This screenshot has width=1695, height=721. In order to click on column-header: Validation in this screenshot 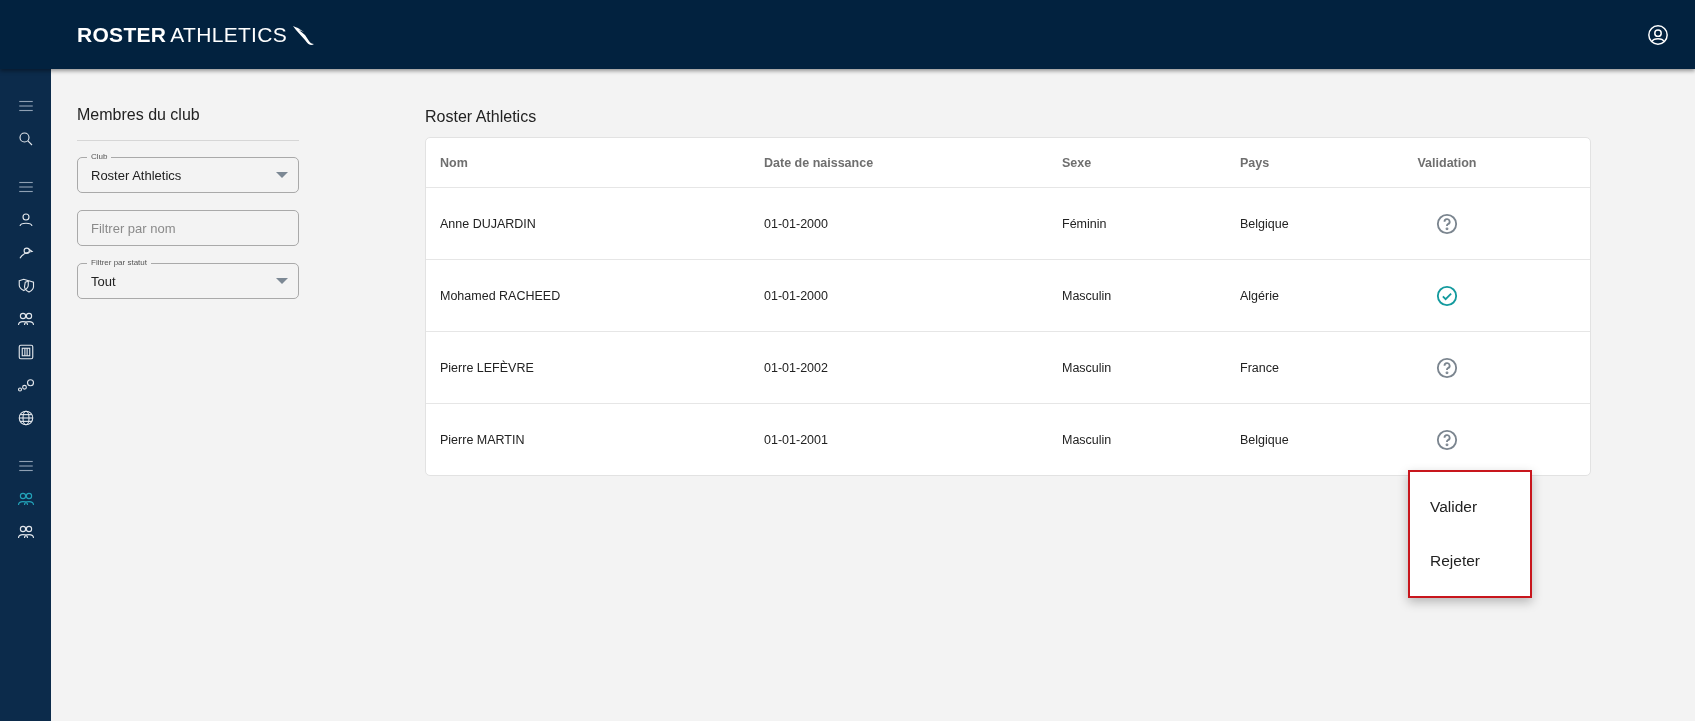, I will do `click(1447, 162)`.